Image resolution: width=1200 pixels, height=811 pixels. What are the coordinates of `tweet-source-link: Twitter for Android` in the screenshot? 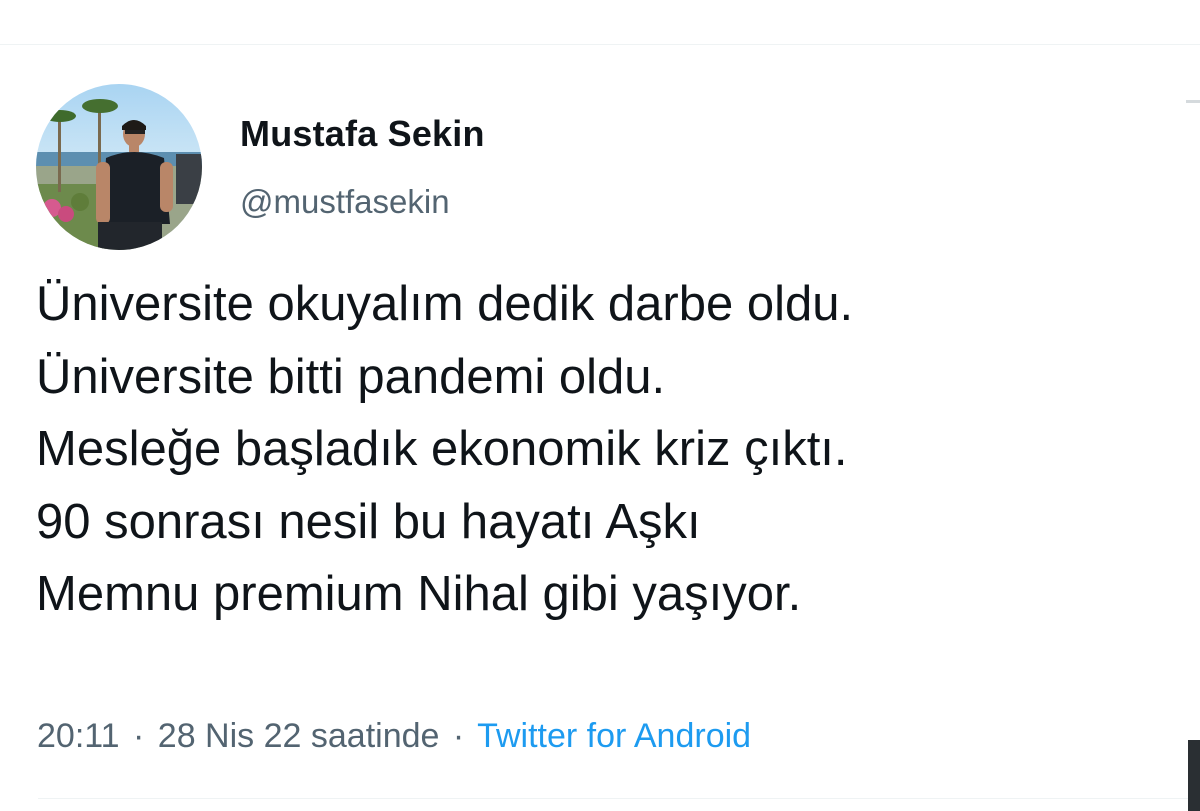 It's located at (614, 736).